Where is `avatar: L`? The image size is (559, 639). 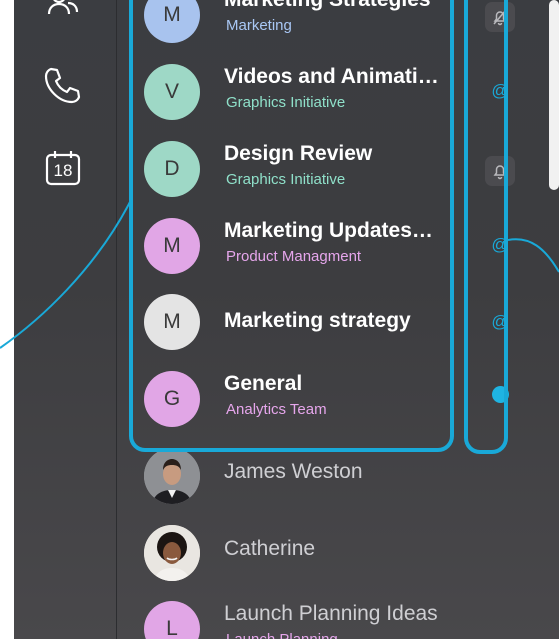 avatar: L is located at coordinates (172, 620).